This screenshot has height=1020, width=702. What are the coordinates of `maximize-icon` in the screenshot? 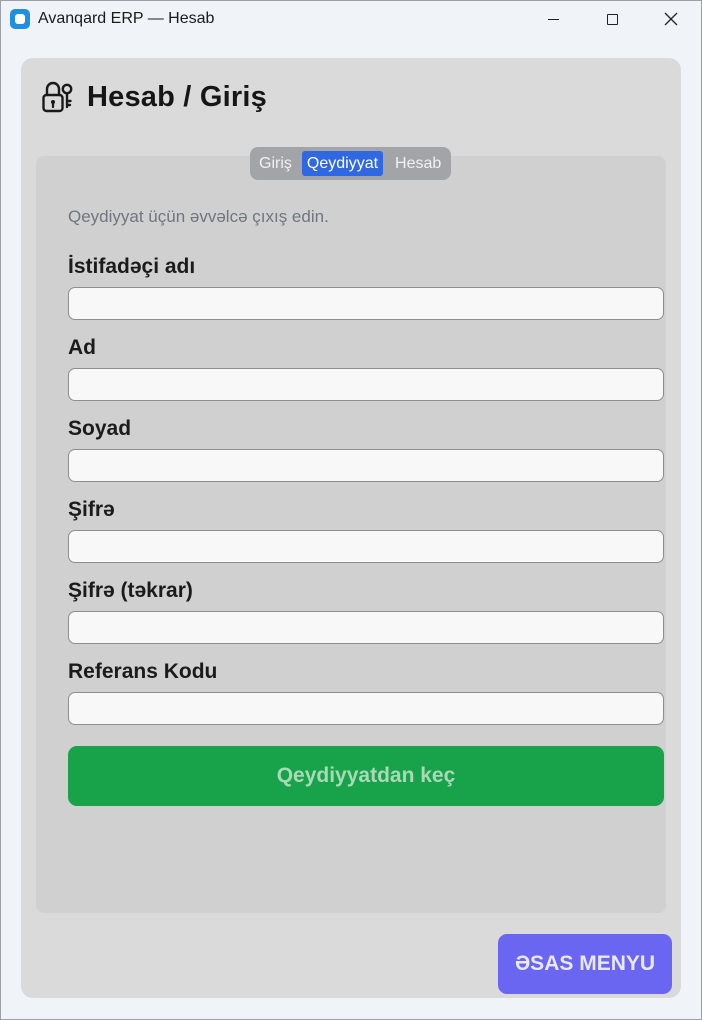 It's located at (612, 19).